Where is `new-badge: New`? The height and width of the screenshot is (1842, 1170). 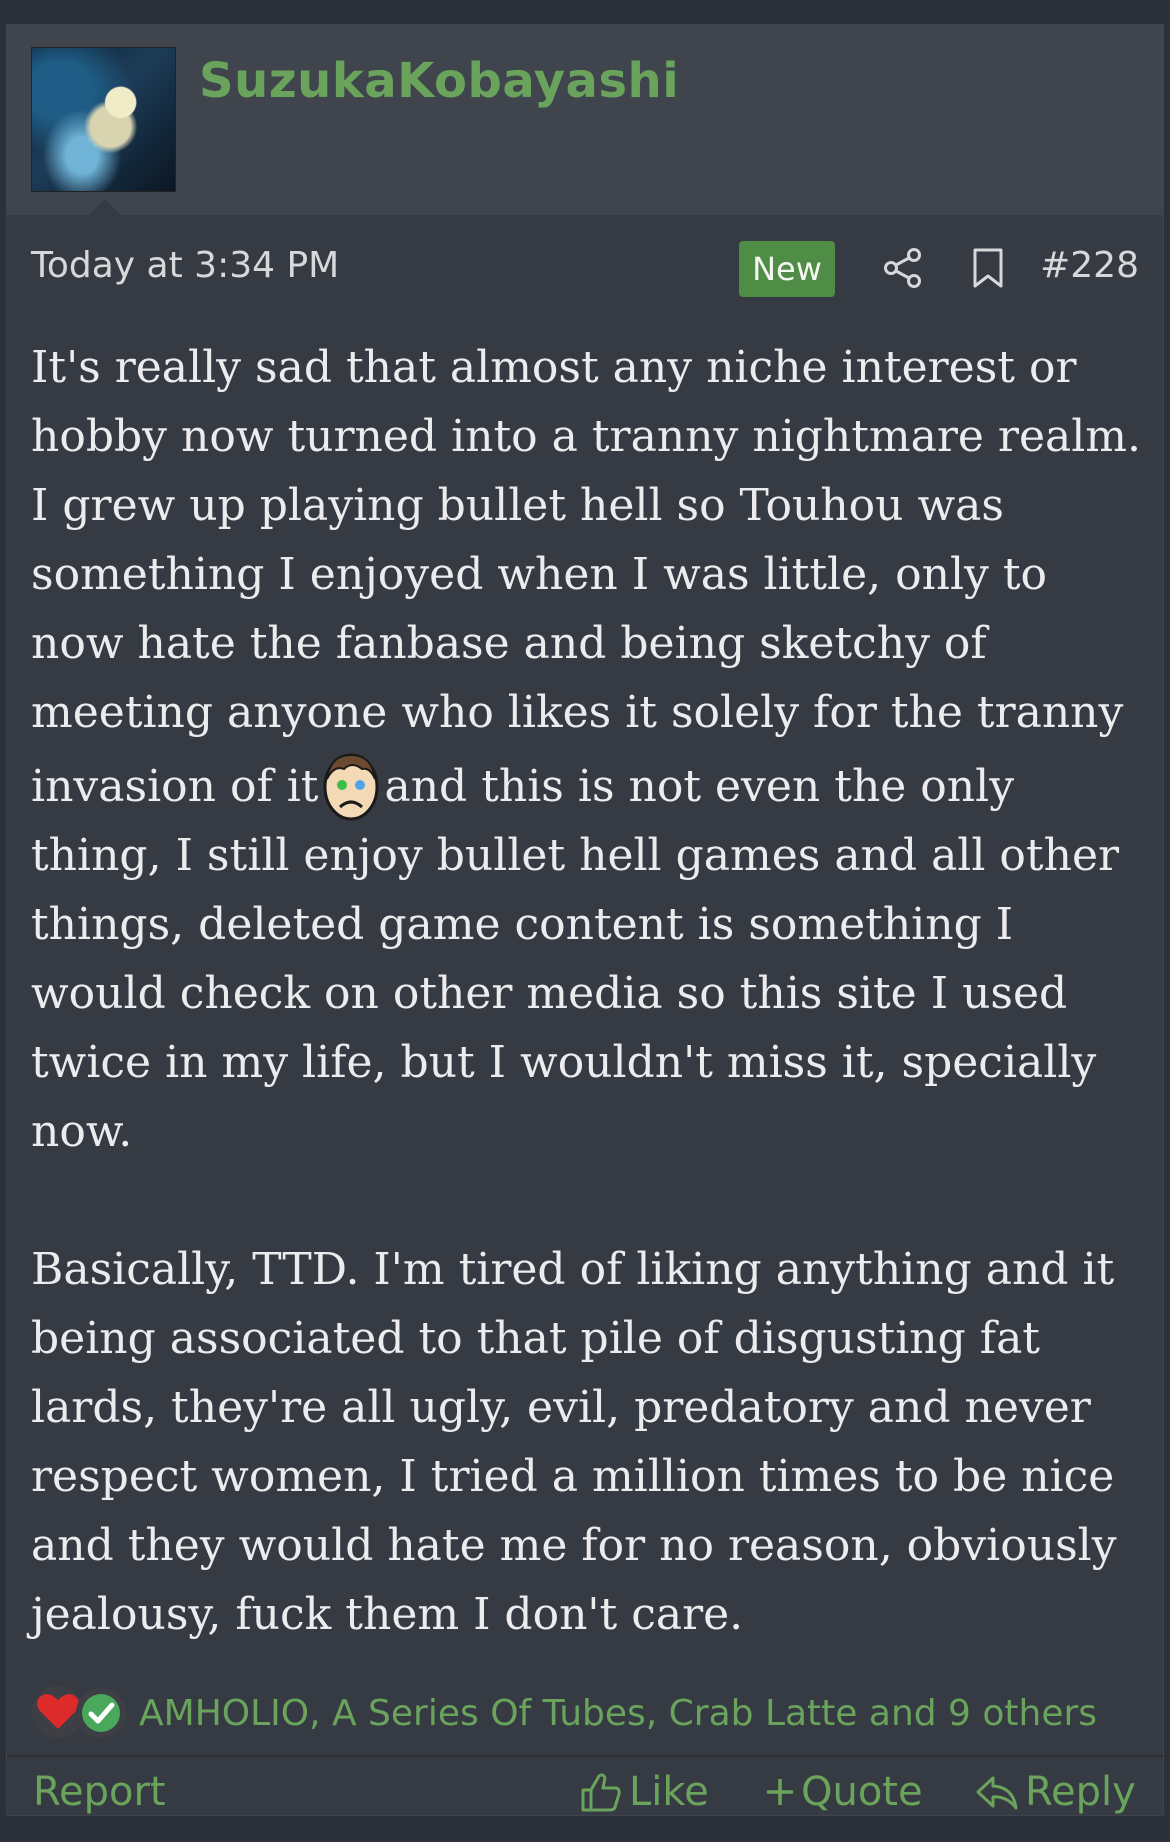 new-badge: New is located at coordinates (787, 269).